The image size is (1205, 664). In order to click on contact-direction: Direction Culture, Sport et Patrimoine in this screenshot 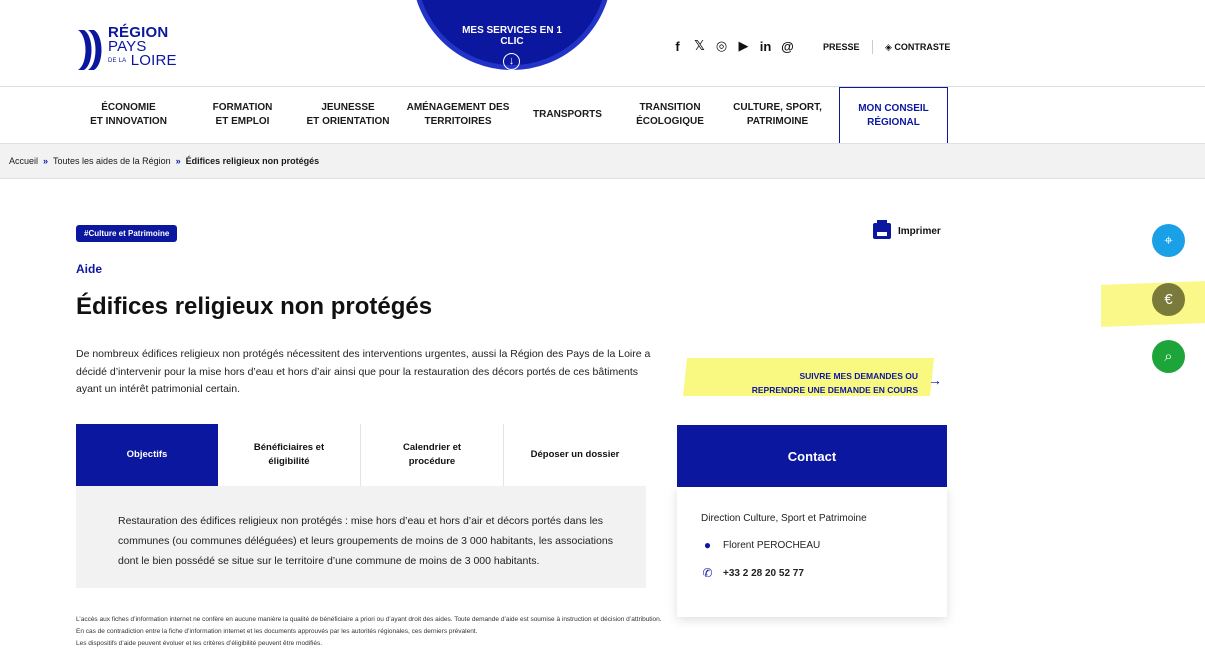, I will do `click(784, 518)`.